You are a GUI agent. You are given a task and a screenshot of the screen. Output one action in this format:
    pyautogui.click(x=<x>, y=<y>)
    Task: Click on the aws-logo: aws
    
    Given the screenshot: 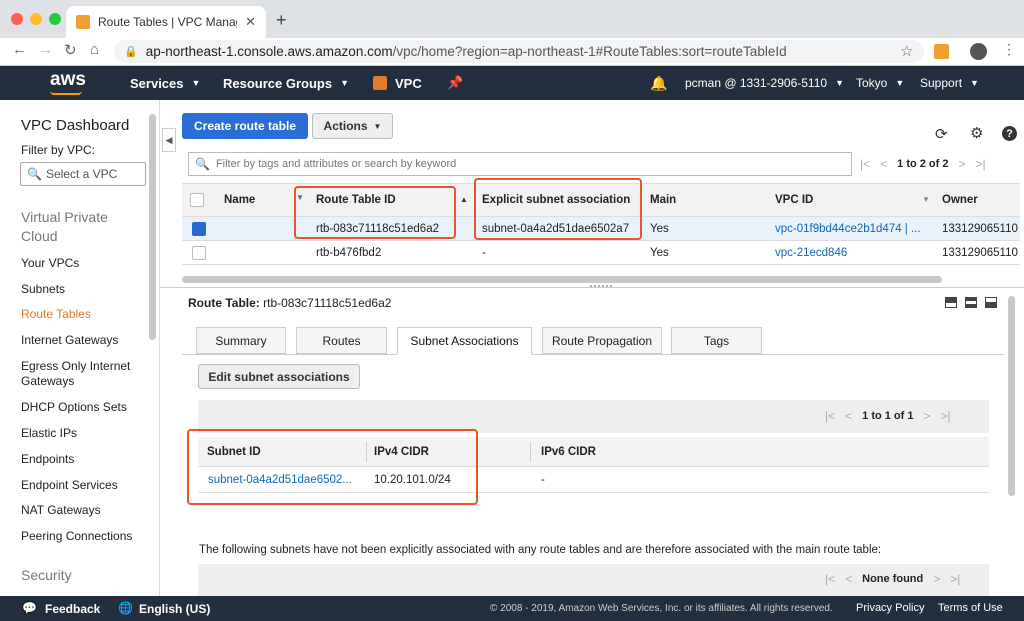 What is the action you would take?
    pyautogui.click(x=68, y=80)
    